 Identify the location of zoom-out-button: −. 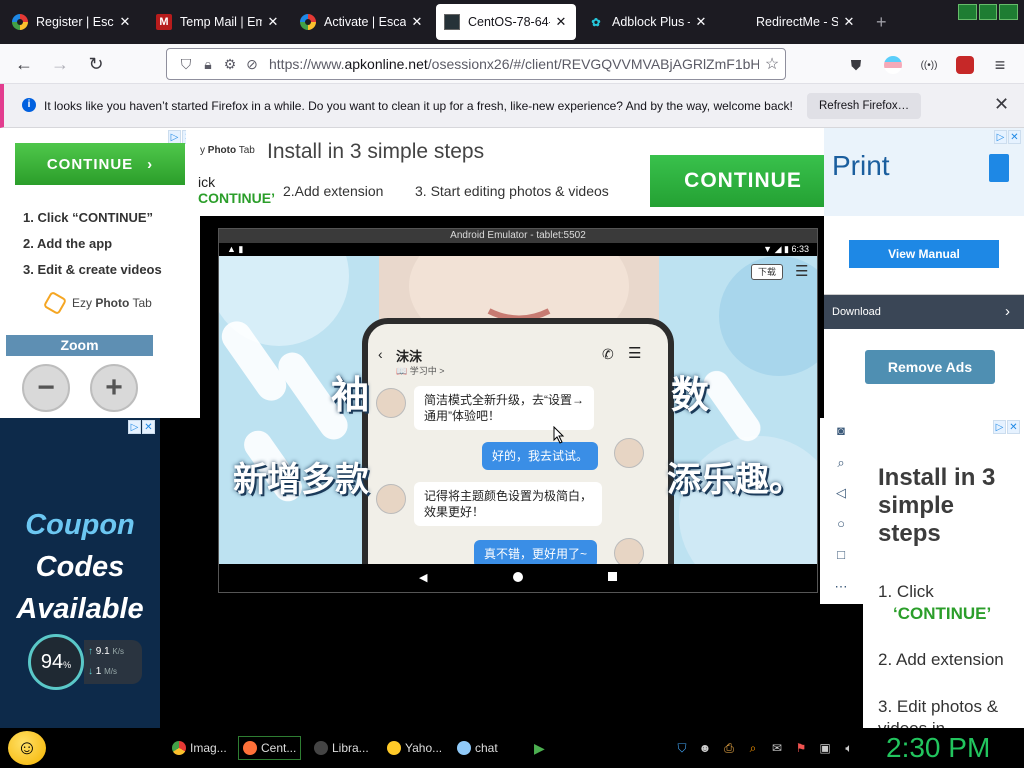
(46, 388).